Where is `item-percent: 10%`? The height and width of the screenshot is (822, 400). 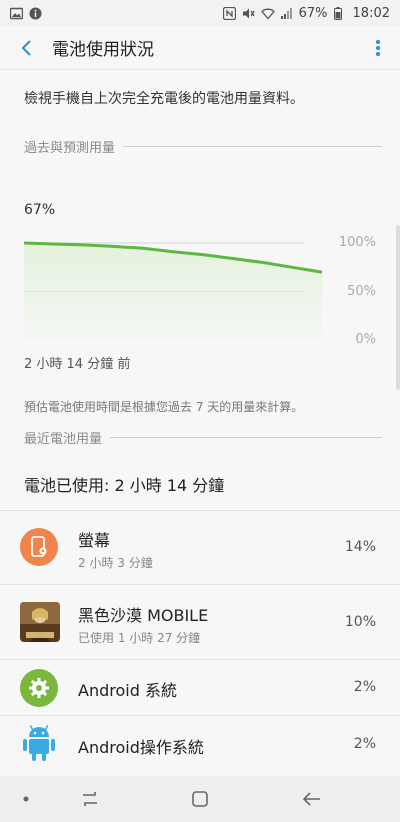
item-percent: 10% is located at coordinates (360, 622).